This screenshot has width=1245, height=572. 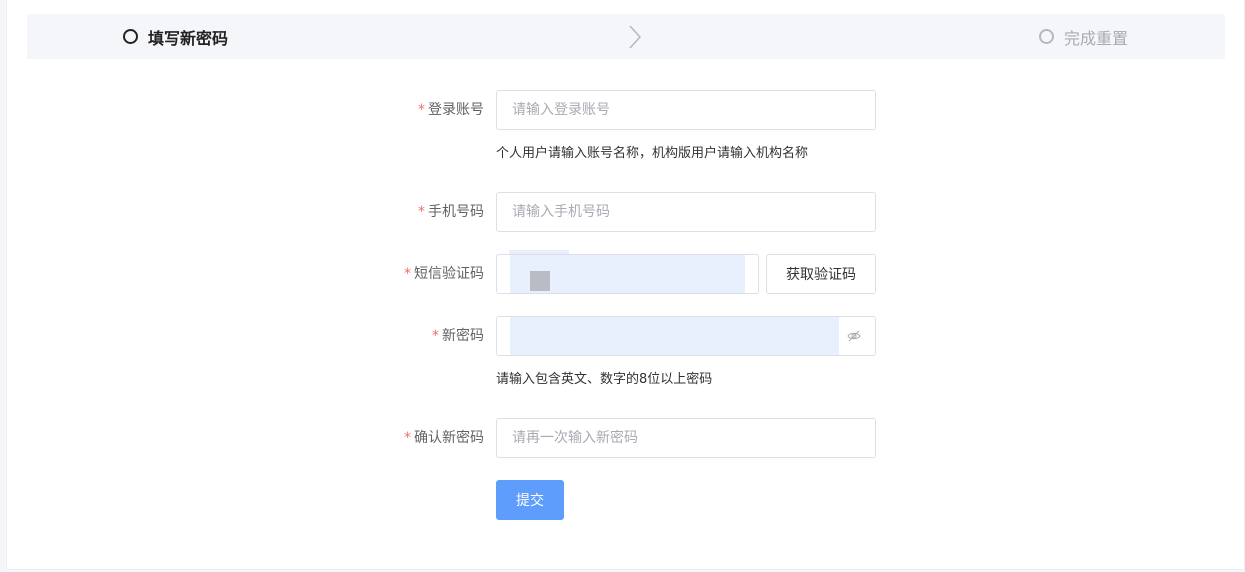 I want to click on step-label: 填写新密码, so click(x=188, y=38).